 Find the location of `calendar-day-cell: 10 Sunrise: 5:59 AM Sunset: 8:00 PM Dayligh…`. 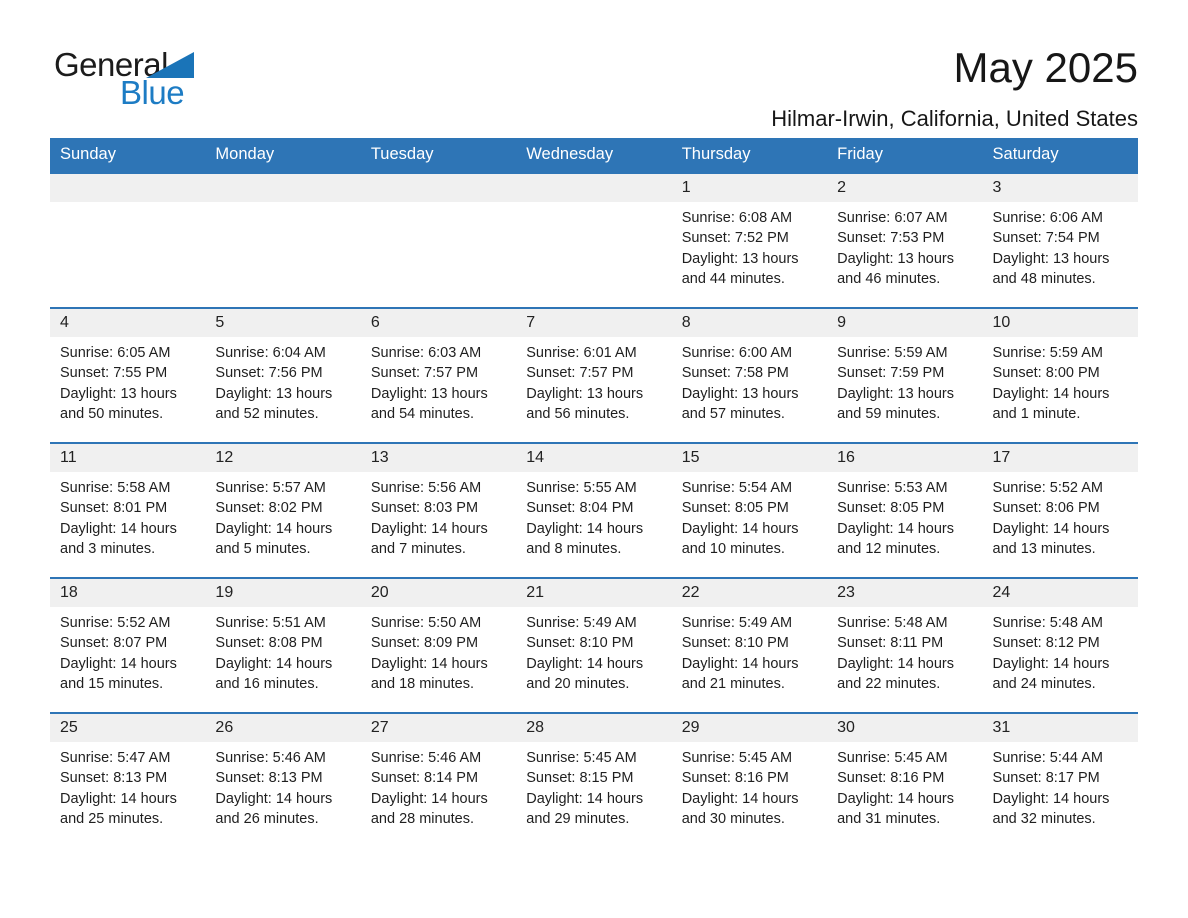

calendar-day-cell: 10 Sunrise: 5:59 AM Sunset: 8:00 PM Dayligh… is located at coordinates (1060, 375).